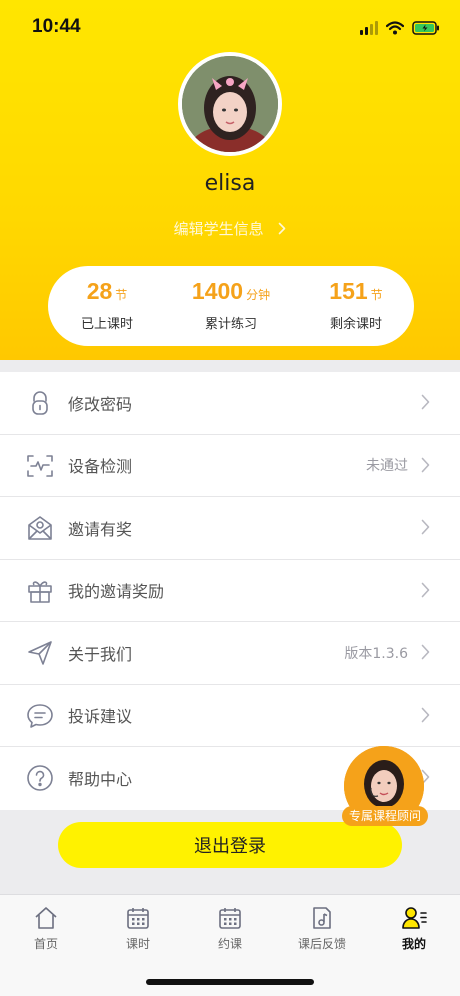 The image size is (460, 996). Describe the element at coordinates (100, 717) in the screenshot. I see `menu-item-label: 投诉建议` at that location.